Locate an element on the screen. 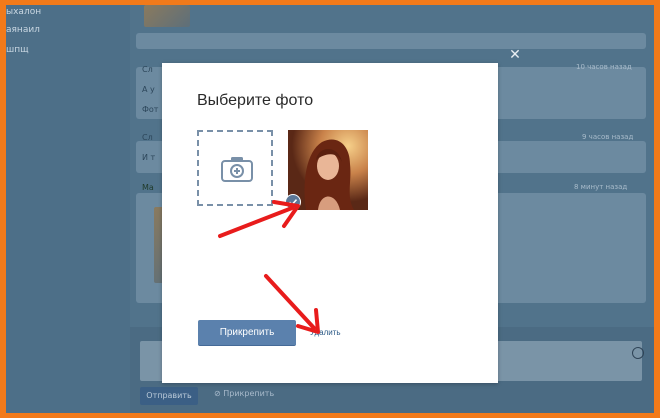  sidebar-item-label: ыхалон is located at coordinates (24, 12).